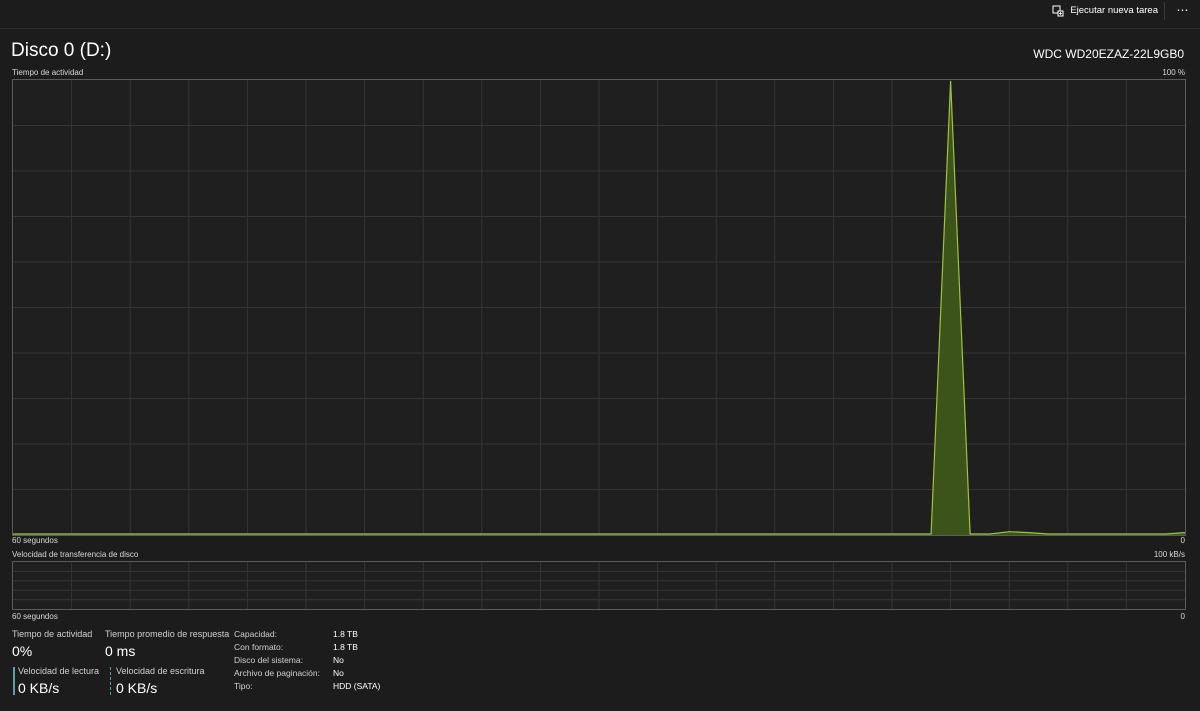  I want to click on activity-chart-title: Tiempo de actividad, so click(48, 72).